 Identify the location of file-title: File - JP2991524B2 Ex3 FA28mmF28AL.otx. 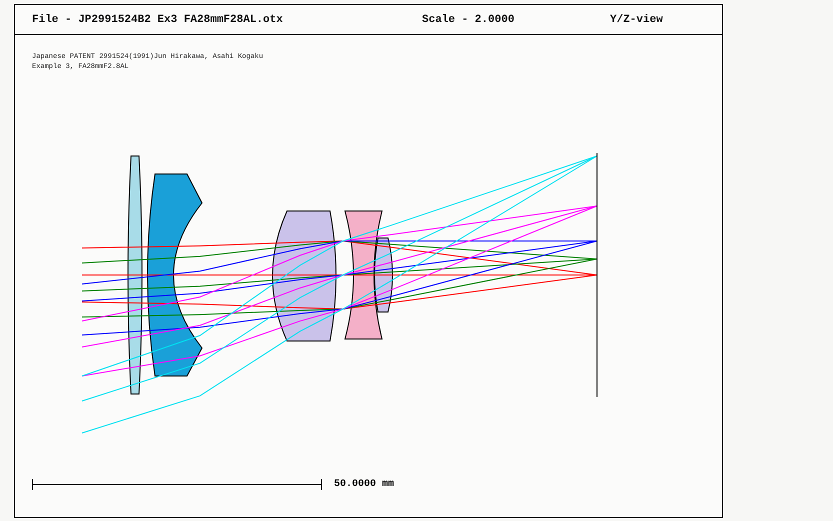
(158, 20).